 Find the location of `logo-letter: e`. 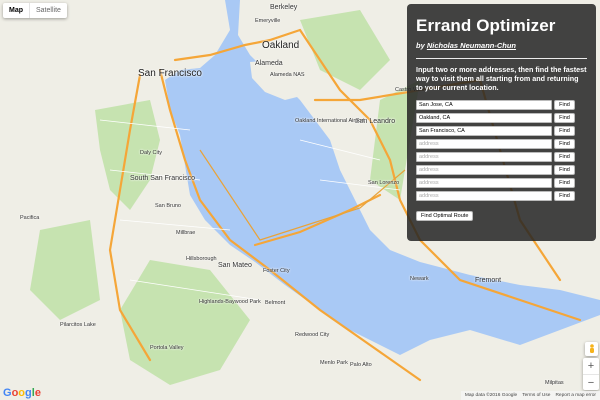

logo-letter: e is located at coordinates (37, 393).